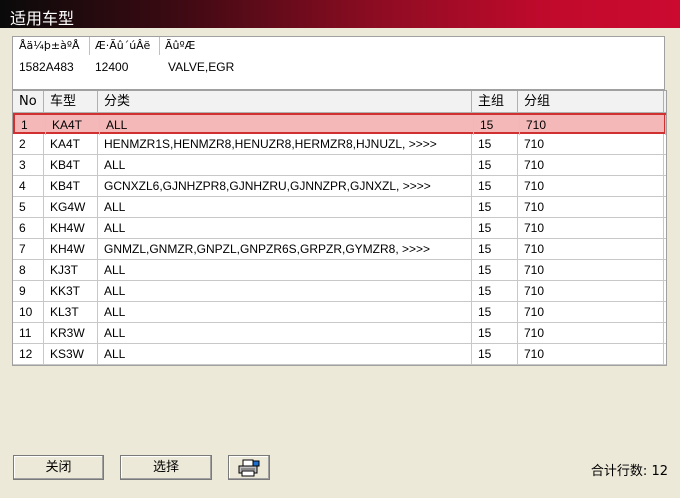 Image resolution: width=680 pixels, height=498 pixels. Describe the element at coordinates (28, 165) in the screenshot. I see `row-no-cell: 3` at that location.